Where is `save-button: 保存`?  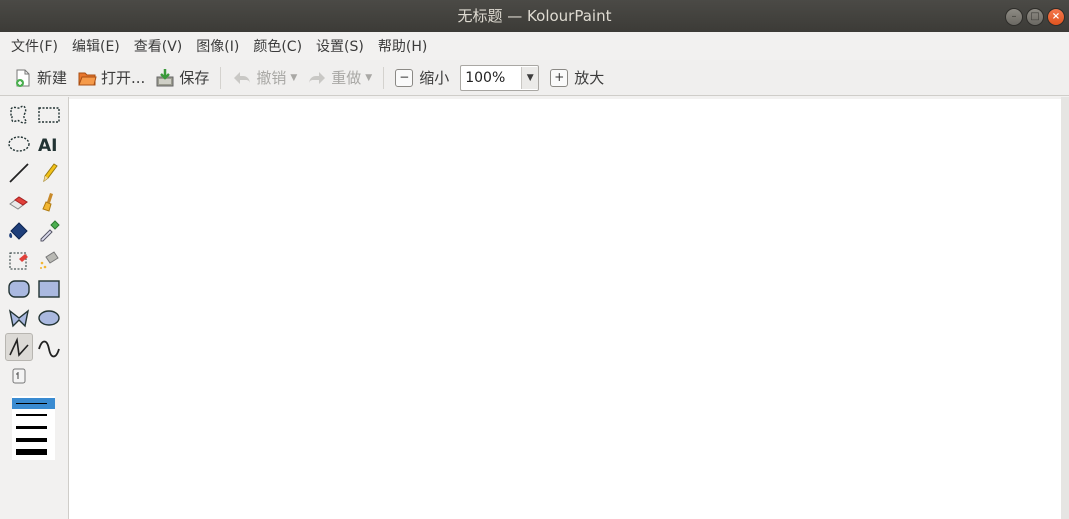 save-button: 保存 is located at coordinates (182, 78).